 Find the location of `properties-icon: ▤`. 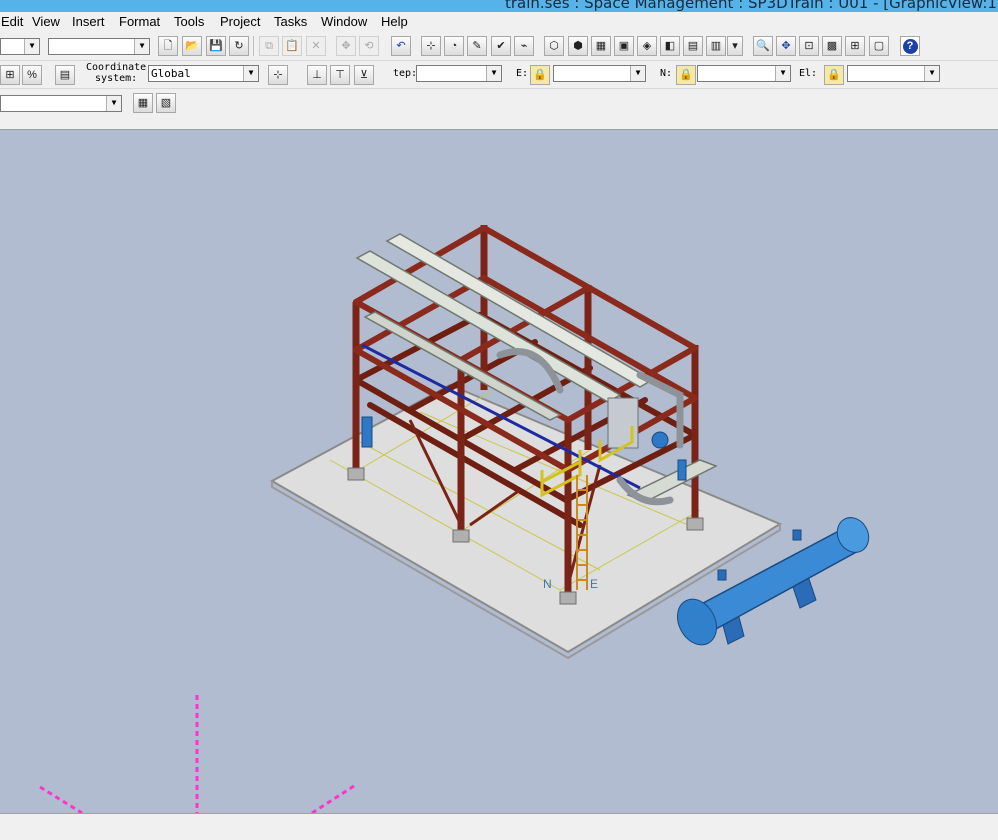

properties-icon: ▤ is located at coordinates (65, 75).